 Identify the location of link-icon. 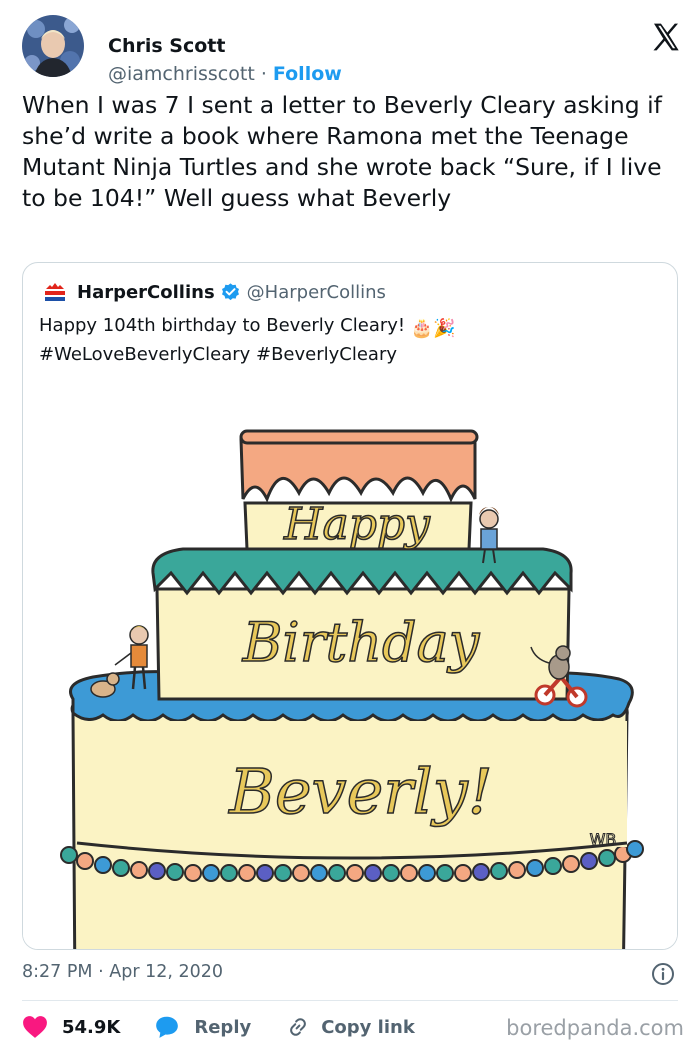
(298, 1027).